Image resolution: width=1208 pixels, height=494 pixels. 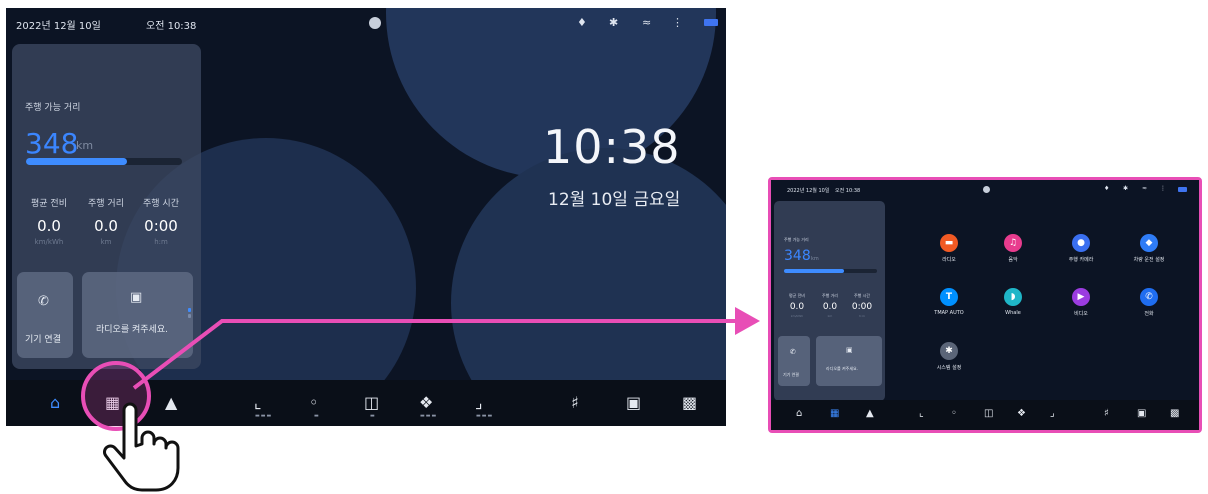 What do you see at coordinates (796, 239) in the screenshot?
I see `range-label: 주행 가능 거리` at bounding box center [796, 239].